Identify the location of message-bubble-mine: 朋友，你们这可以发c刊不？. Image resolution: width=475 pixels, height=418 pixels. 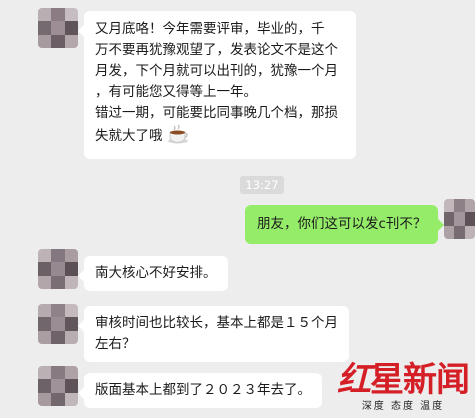
(345, 224).